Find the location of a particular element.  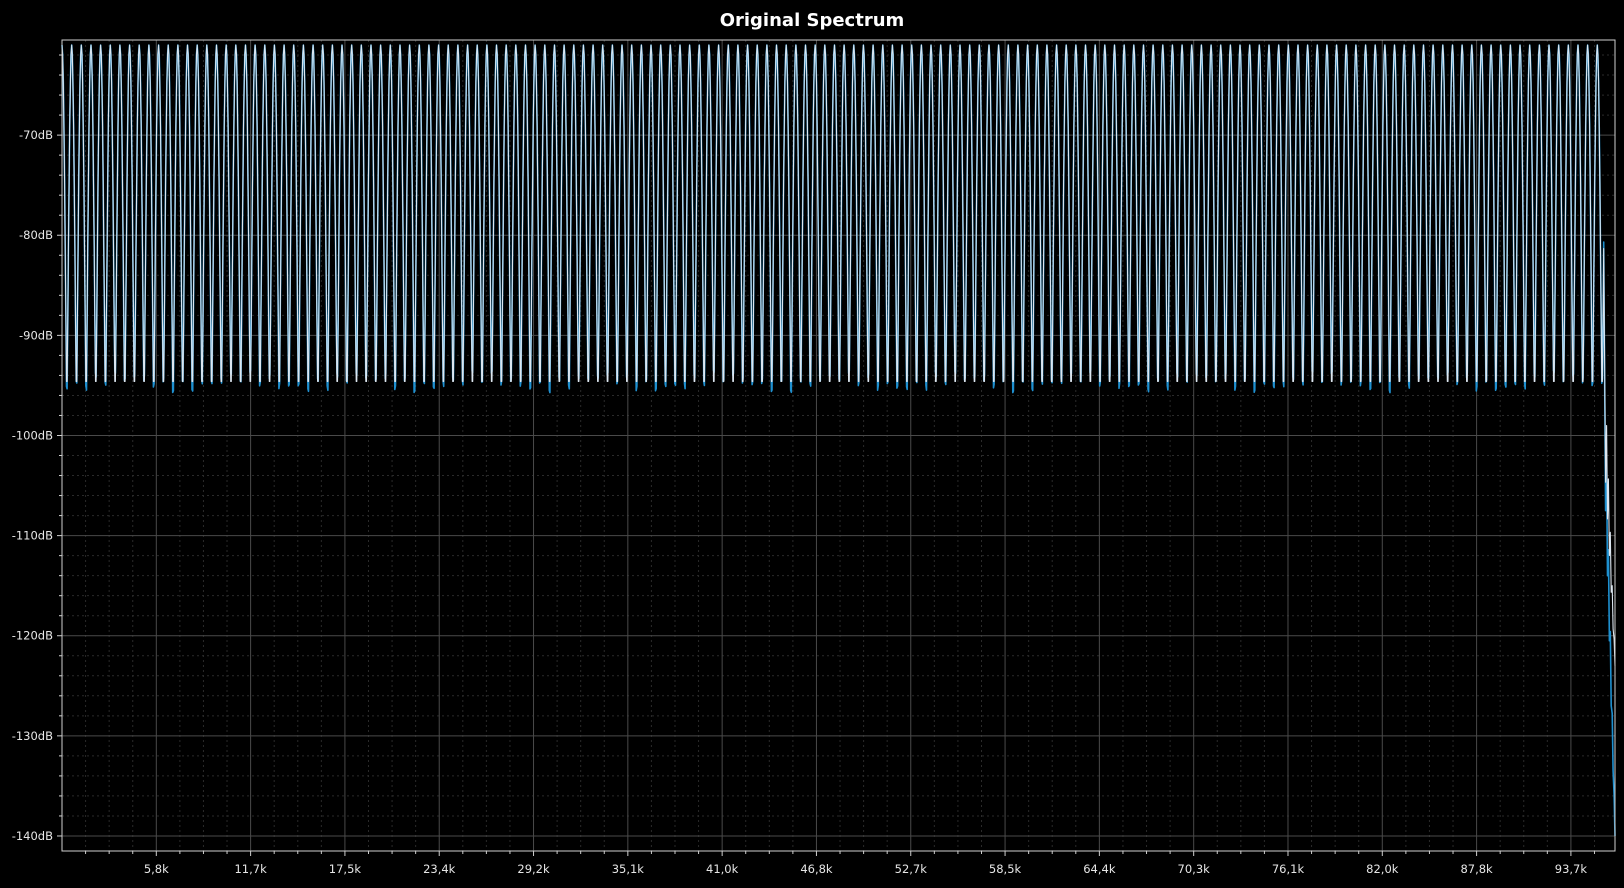

x-tick-label: 87,8k is located at coordinates (1476, 869).